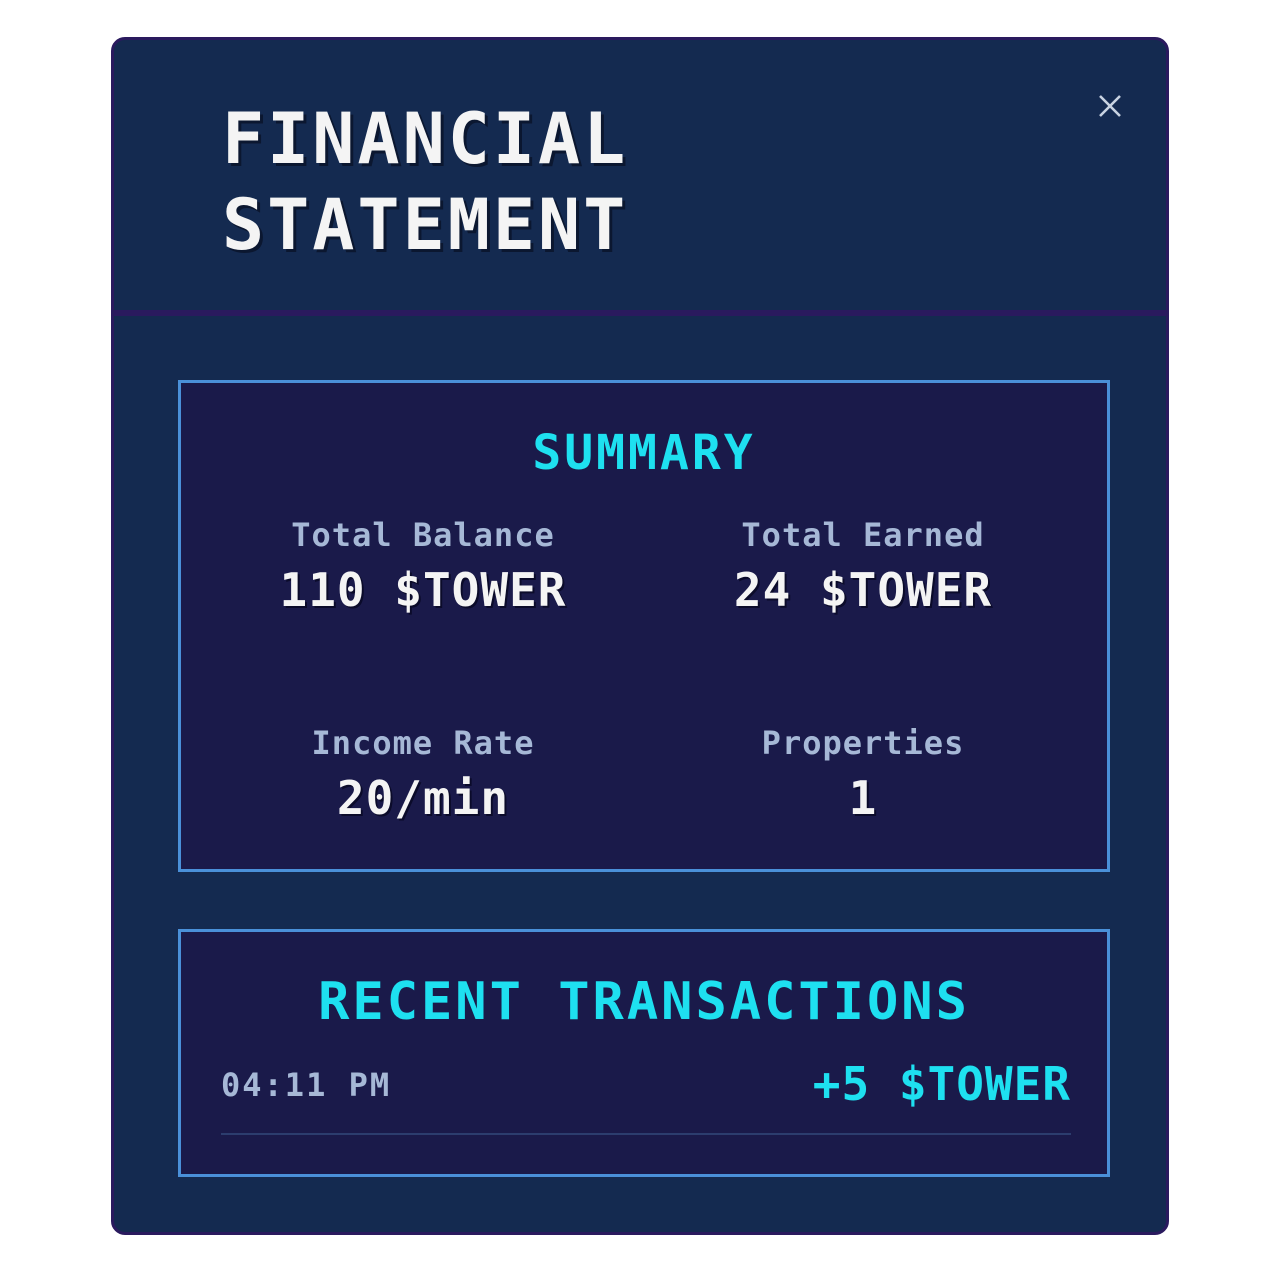 Image resolution: width=1280 pixels, height=1280 pixels. I want to click on transactions-title: RECENT TRANSACTIONS, so click(644, 1002).